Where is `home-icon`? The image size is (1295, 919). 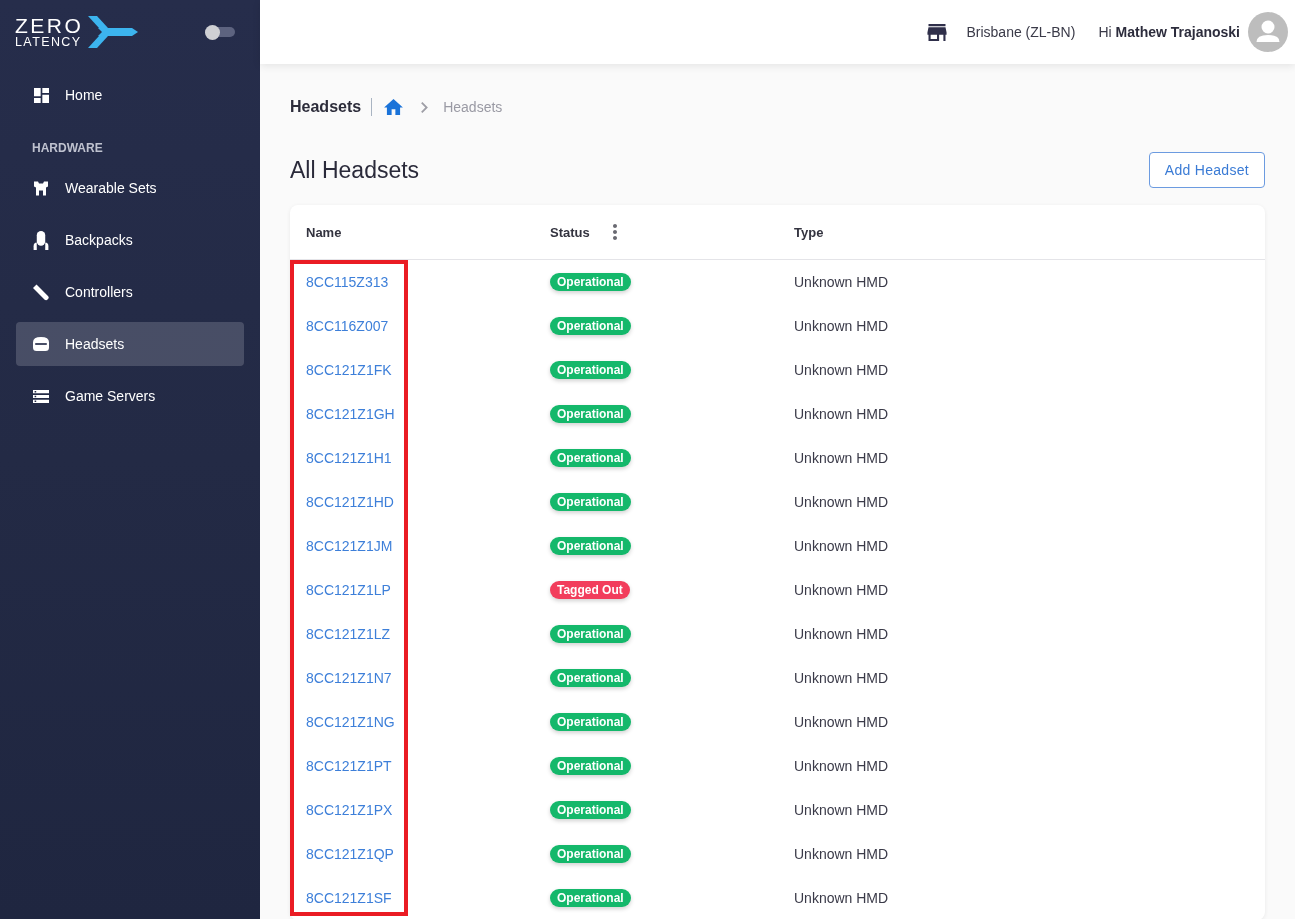
home-icon is located at coordinates (394, 107).